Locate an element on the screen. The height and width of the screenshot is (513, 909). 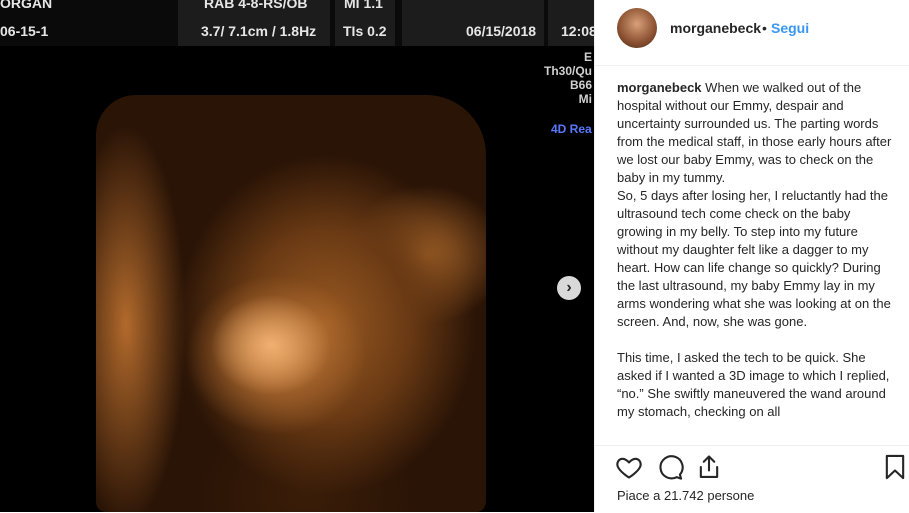
ultrasound-mi: MI 1.1 is located at coordinates (363, 5).